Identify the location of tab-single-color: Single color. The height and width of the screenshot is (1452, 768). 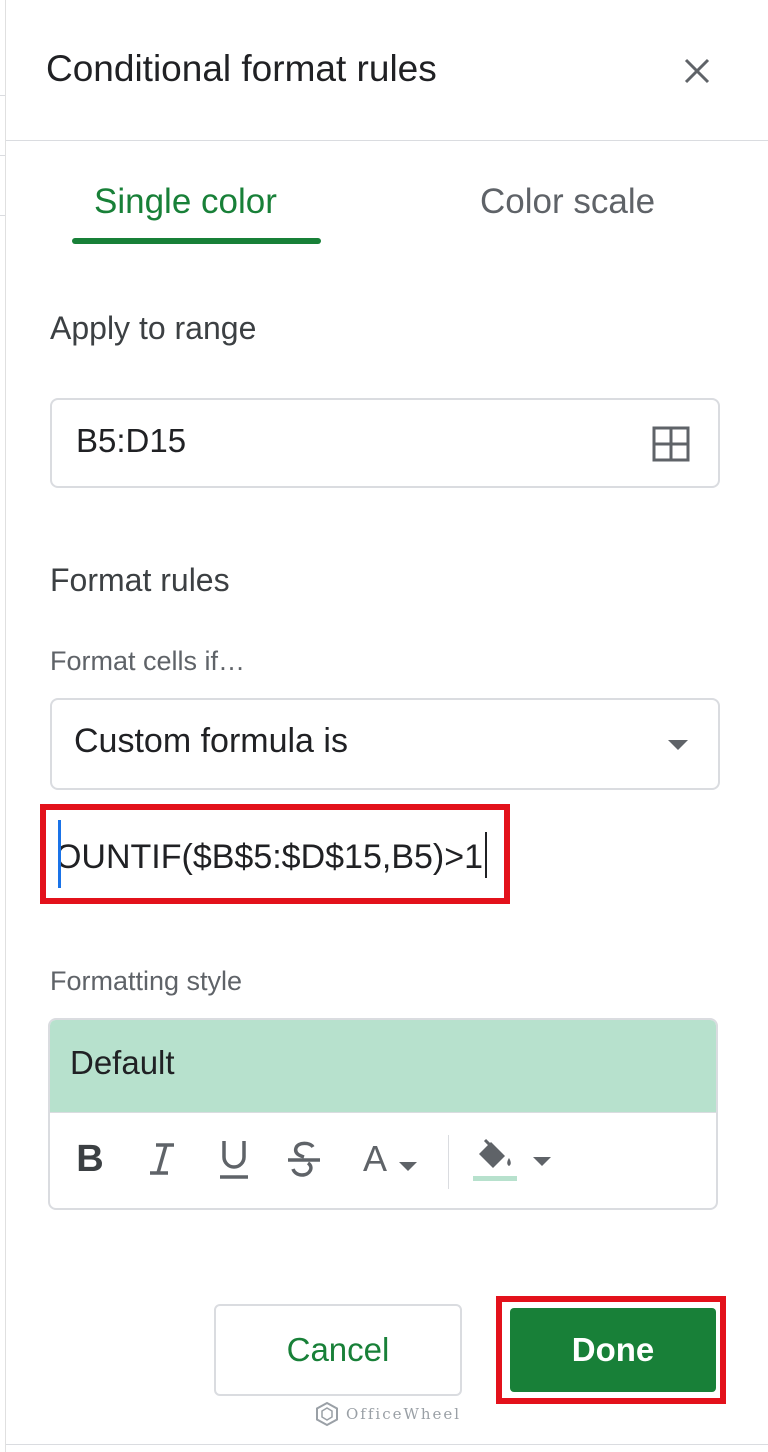
(185, 202).